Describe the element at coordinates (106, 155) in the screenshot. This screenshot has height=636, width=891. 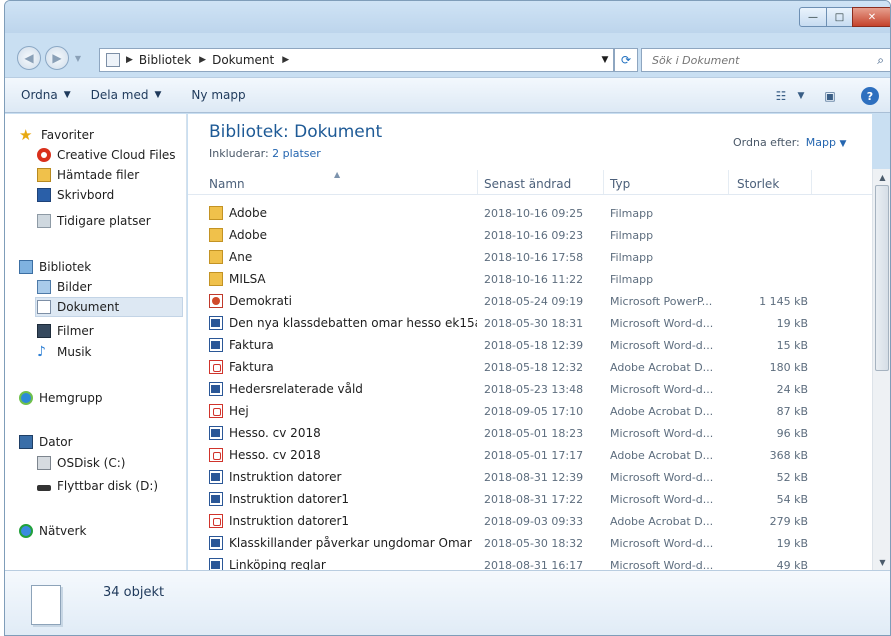
I see `sidebar-item-creative-cloud: Creative Cloud Files` at that location.